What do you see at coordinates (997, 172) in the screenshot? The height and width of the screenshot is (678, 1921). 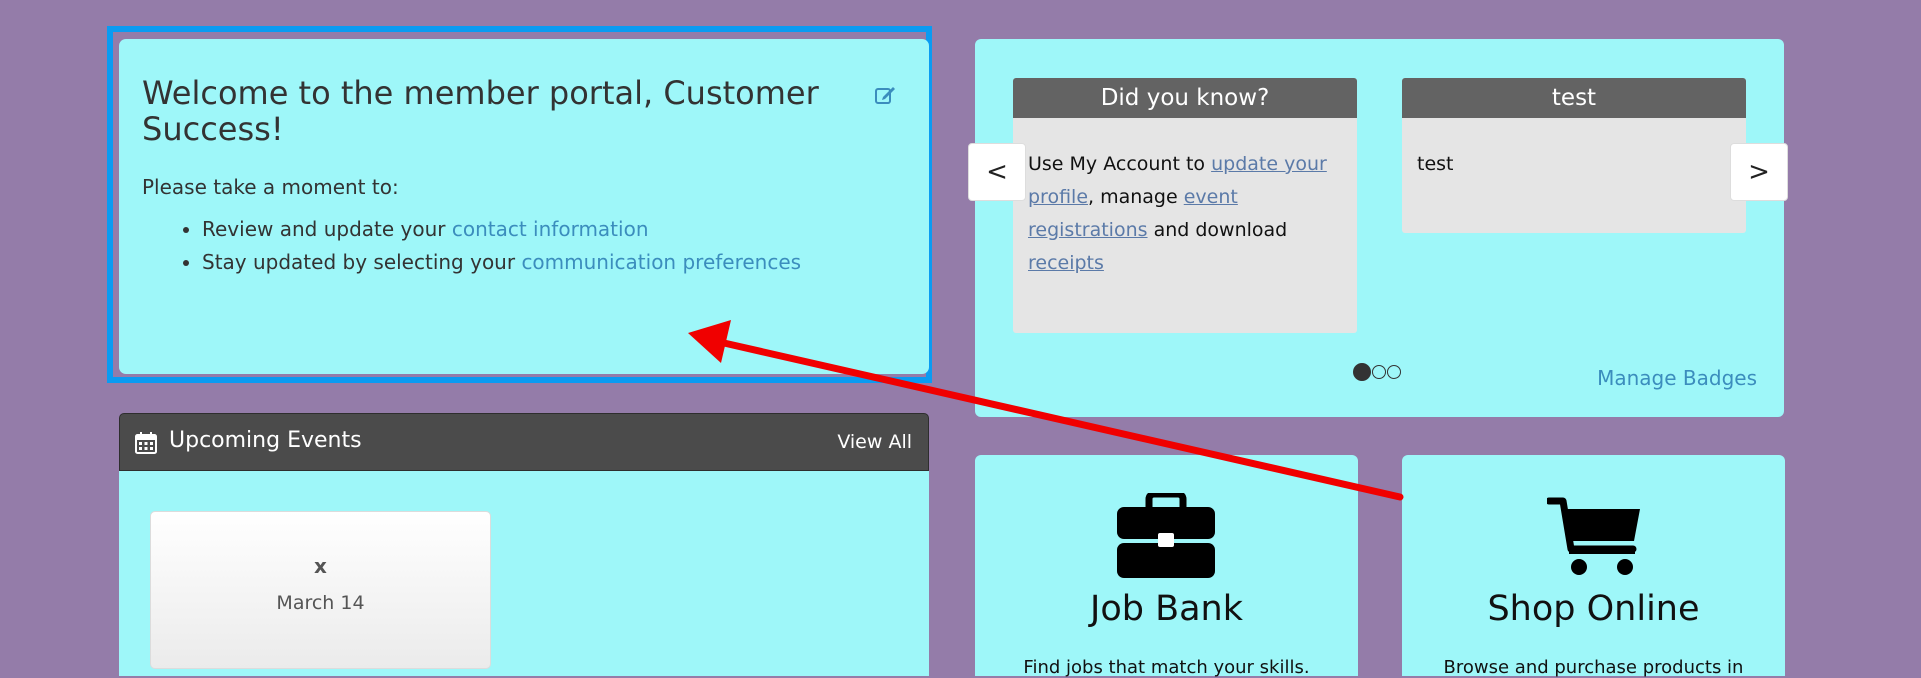 I see `carousel-prev-button: <` at bounding box center [997, 172].